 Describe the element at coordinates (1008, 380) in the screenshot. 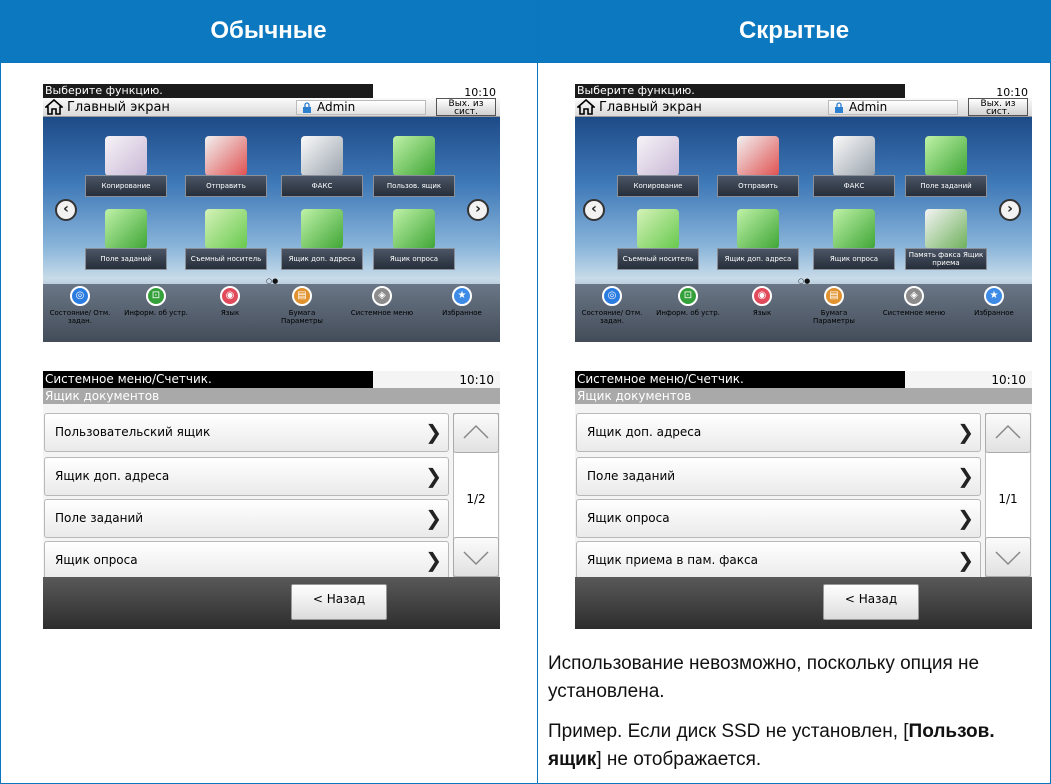

I see `clock: 10:10` at that location.